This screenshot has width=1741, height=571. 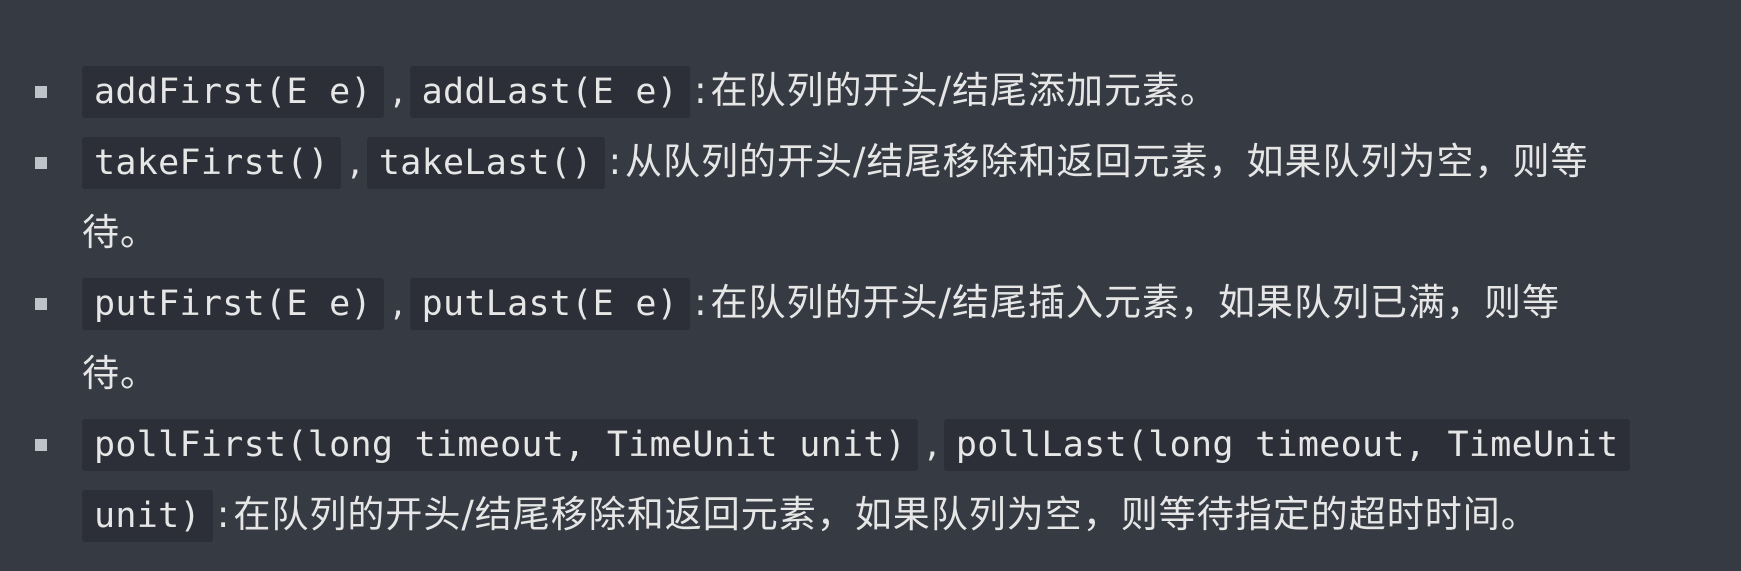 I want to click on inline-code: pollLast(long timeout, TimeUnit, so click(x=1287, y=445).